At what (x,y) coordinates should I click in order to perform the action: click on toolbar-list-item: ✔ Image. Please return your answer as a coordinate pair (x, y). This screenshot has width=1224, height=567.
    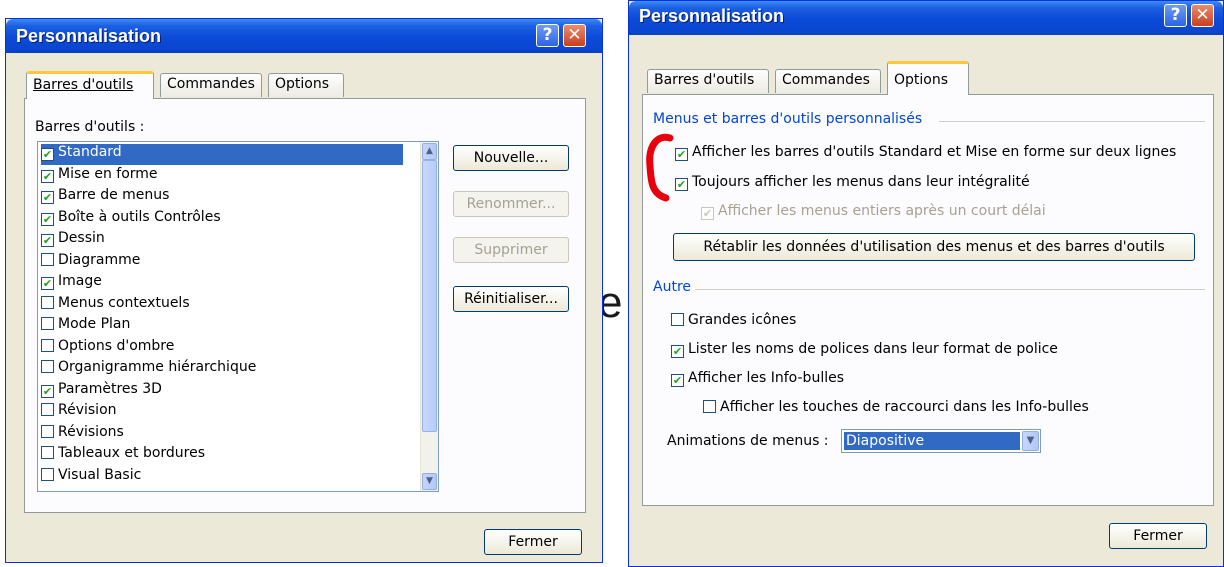
    Looking at the image, I should click on (71, 283).